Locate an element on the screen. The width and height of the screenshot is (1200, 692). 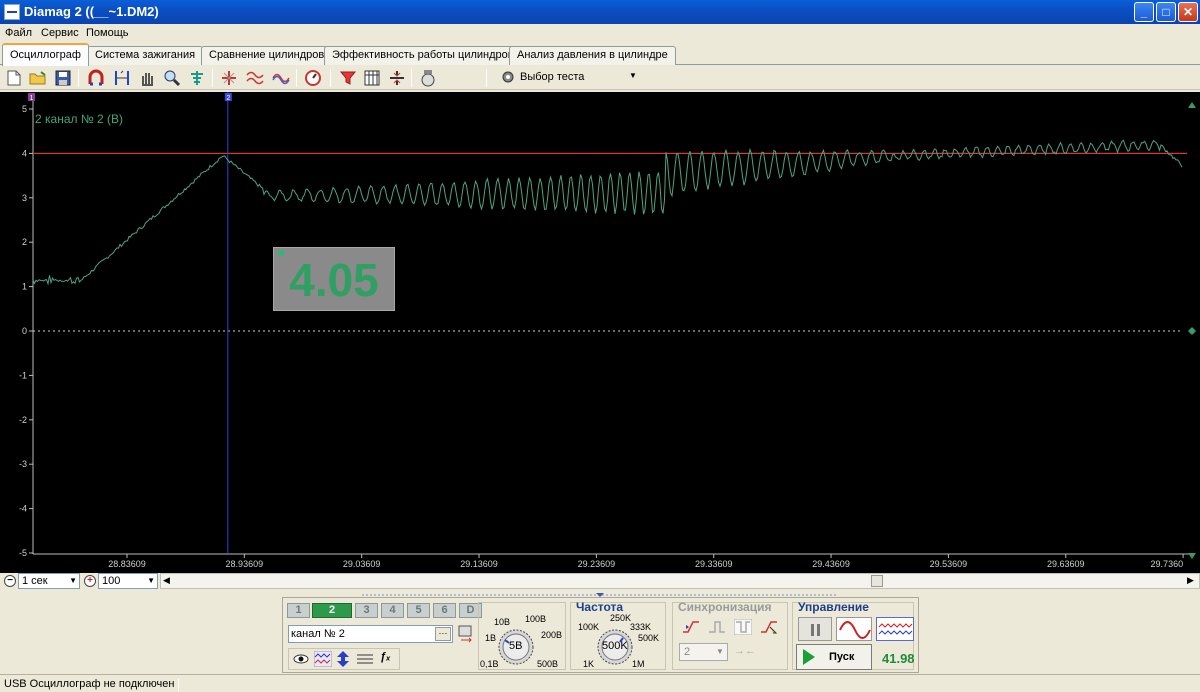
freq-1k-label: 1K is located at coordinates (589, 664).